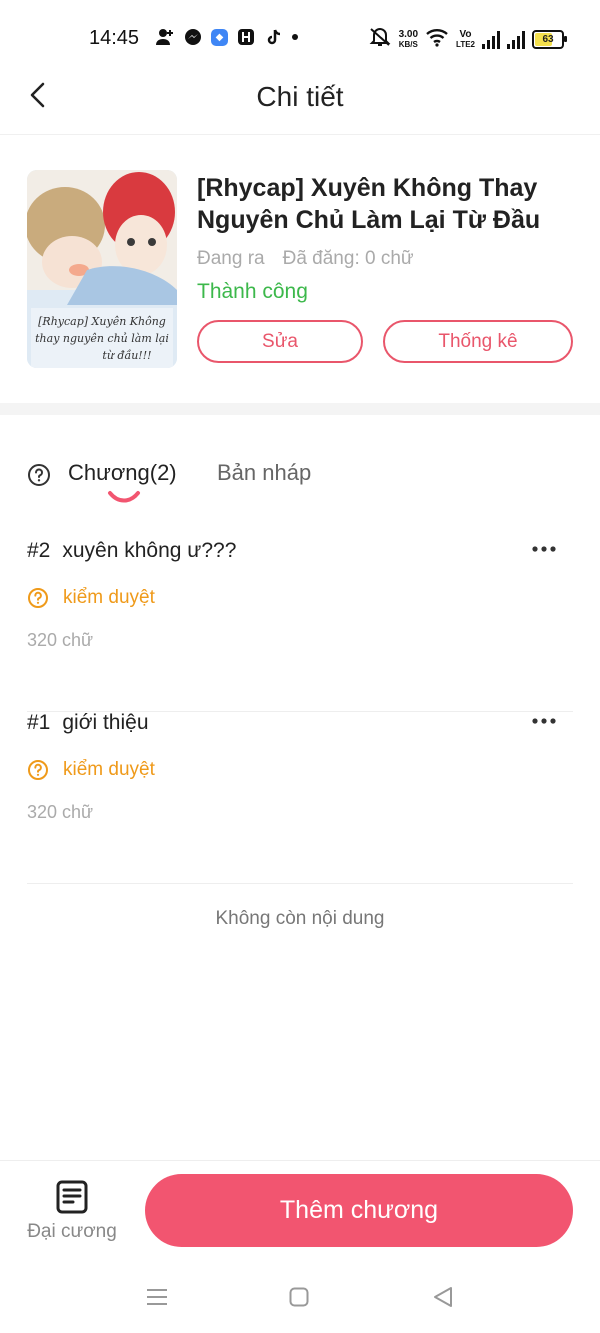 The image size is (600, 1333). I want to click on app-header: Chi tiết, so click(300, 103).